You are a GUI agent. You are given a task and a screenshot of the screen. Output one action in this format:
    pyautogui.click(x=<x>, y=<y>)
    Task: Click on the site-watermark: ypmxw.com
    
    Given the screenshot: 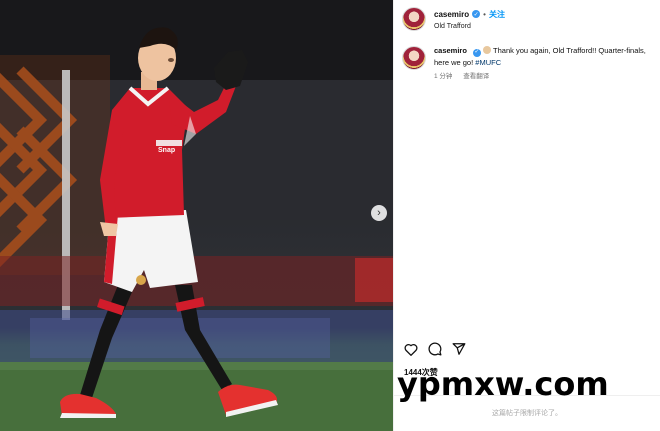 What is the action you would take?
    pyautogui.click(x=503, y=384)
    